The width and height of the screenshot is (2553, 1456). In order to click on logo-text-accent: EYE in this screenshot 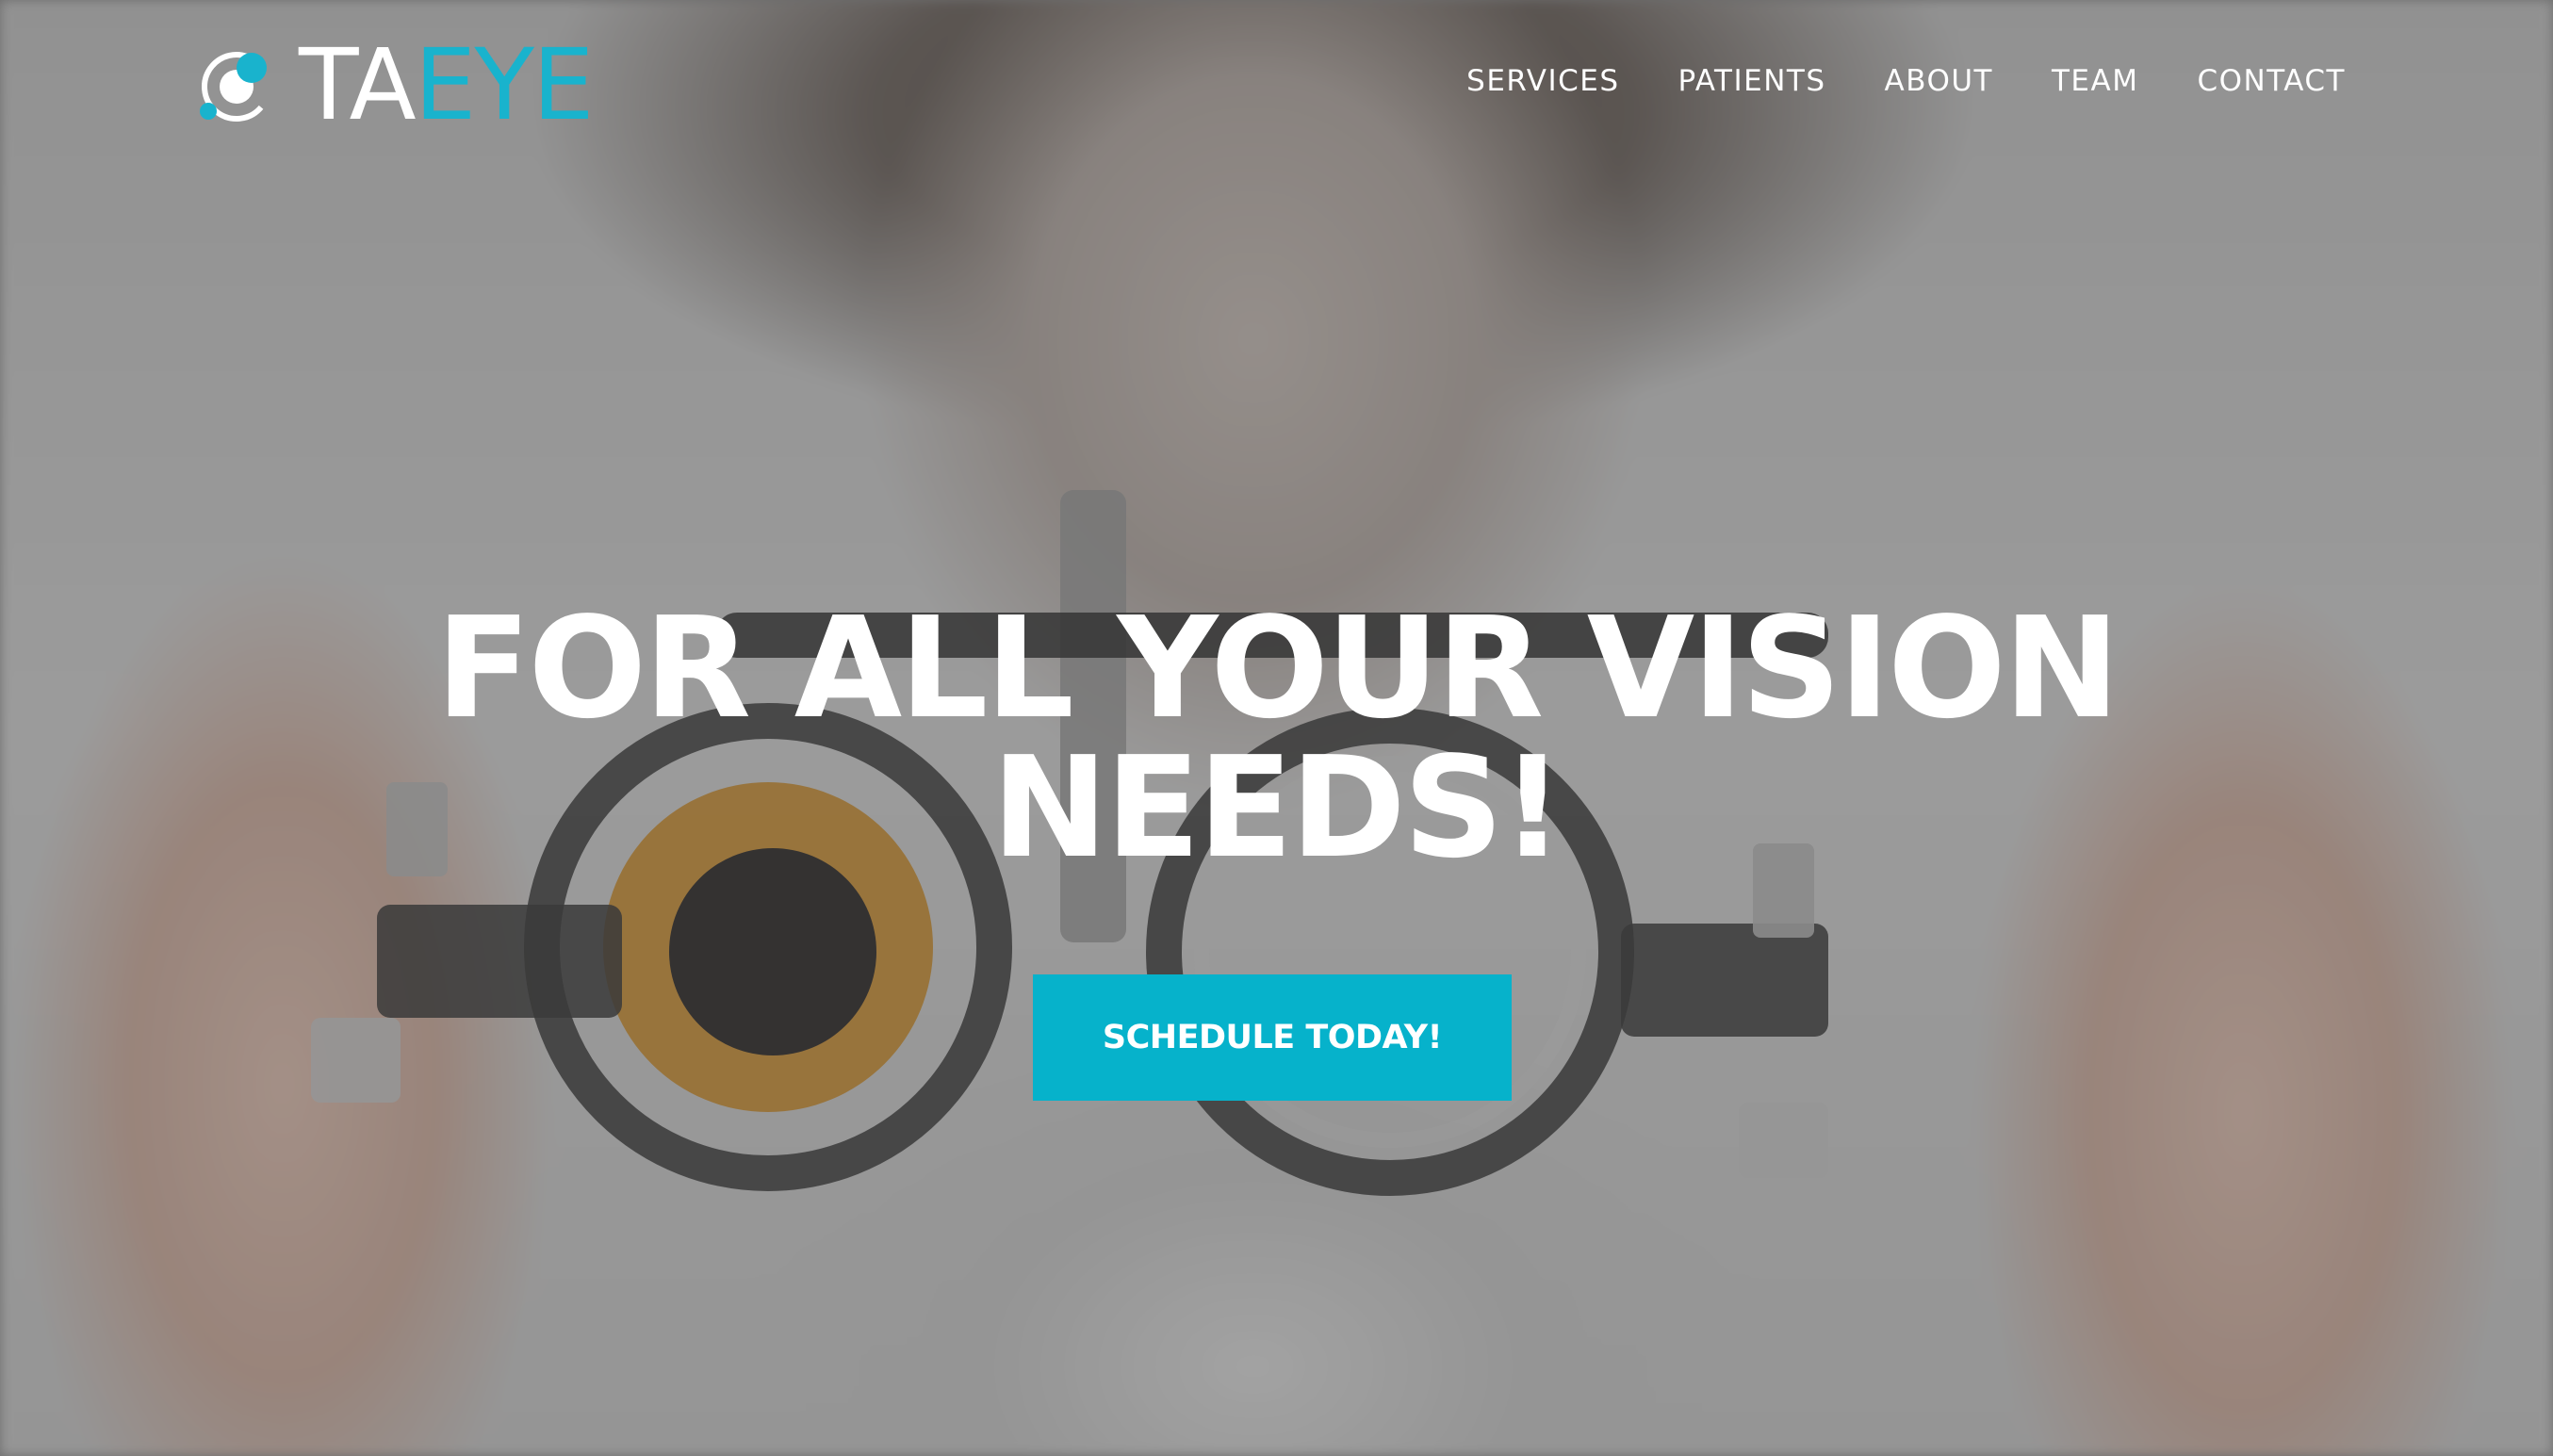, I will do `click(504, 84)`.